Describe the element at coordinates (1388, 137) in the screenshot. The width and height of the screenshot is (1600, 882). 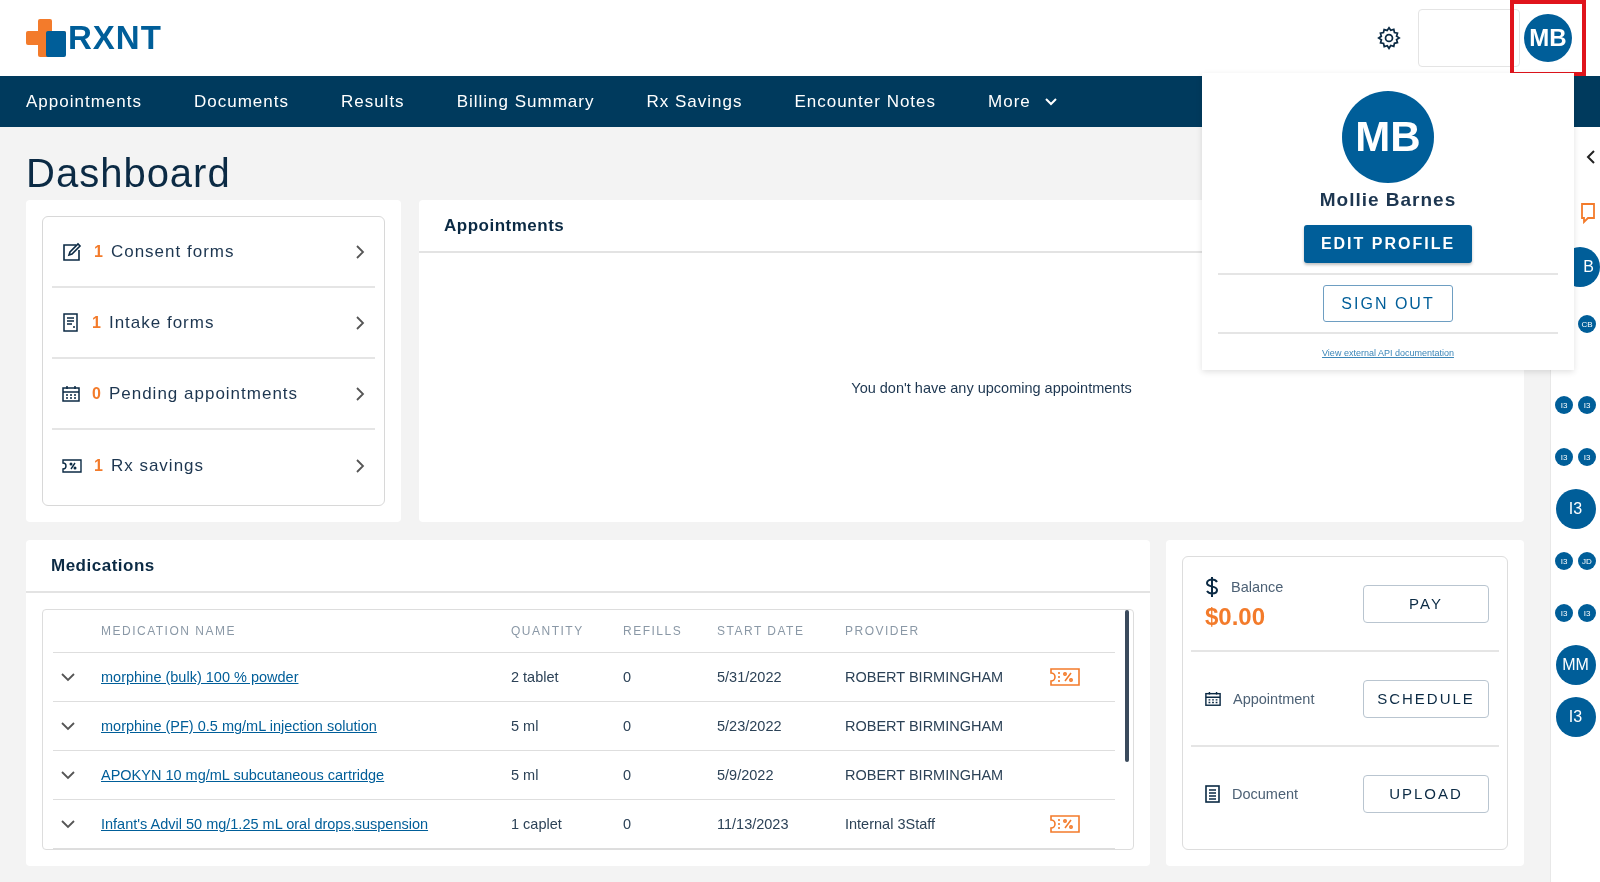
I see `profile-avatar-large: MB` at that location.